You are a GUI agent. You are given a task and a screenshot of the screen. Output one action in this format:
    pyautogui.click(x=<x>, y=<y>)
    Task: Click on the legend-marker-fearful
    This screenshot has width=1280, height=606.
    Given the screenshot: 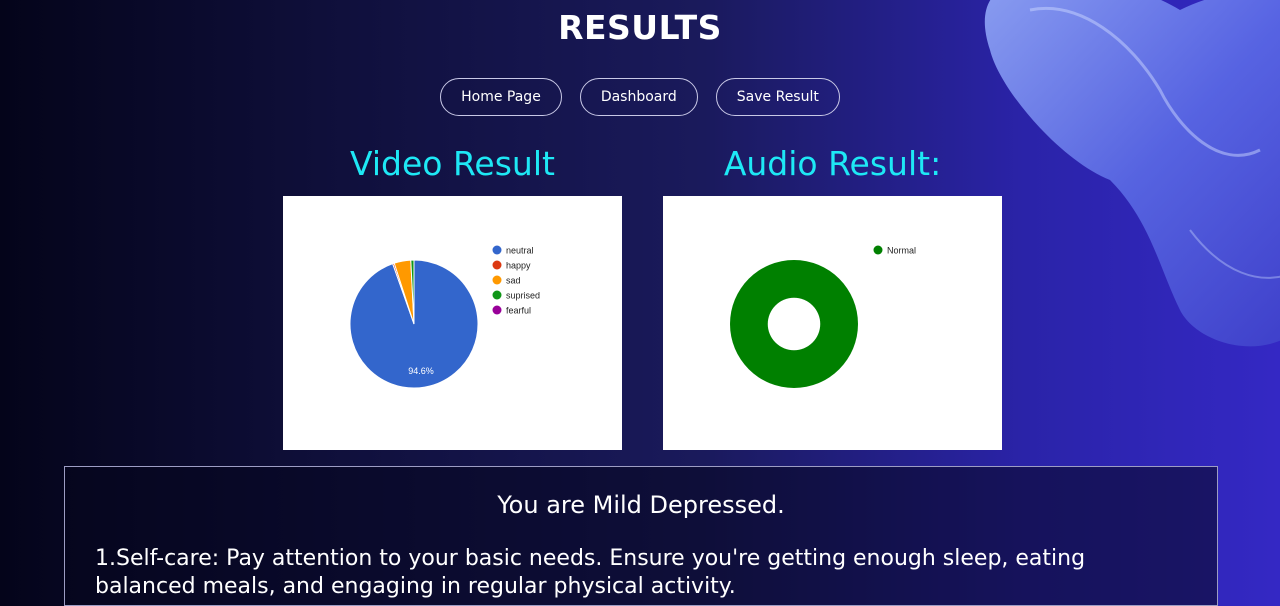 What is the action you would take?
    pyautogui.click(x=497, y=310)
    